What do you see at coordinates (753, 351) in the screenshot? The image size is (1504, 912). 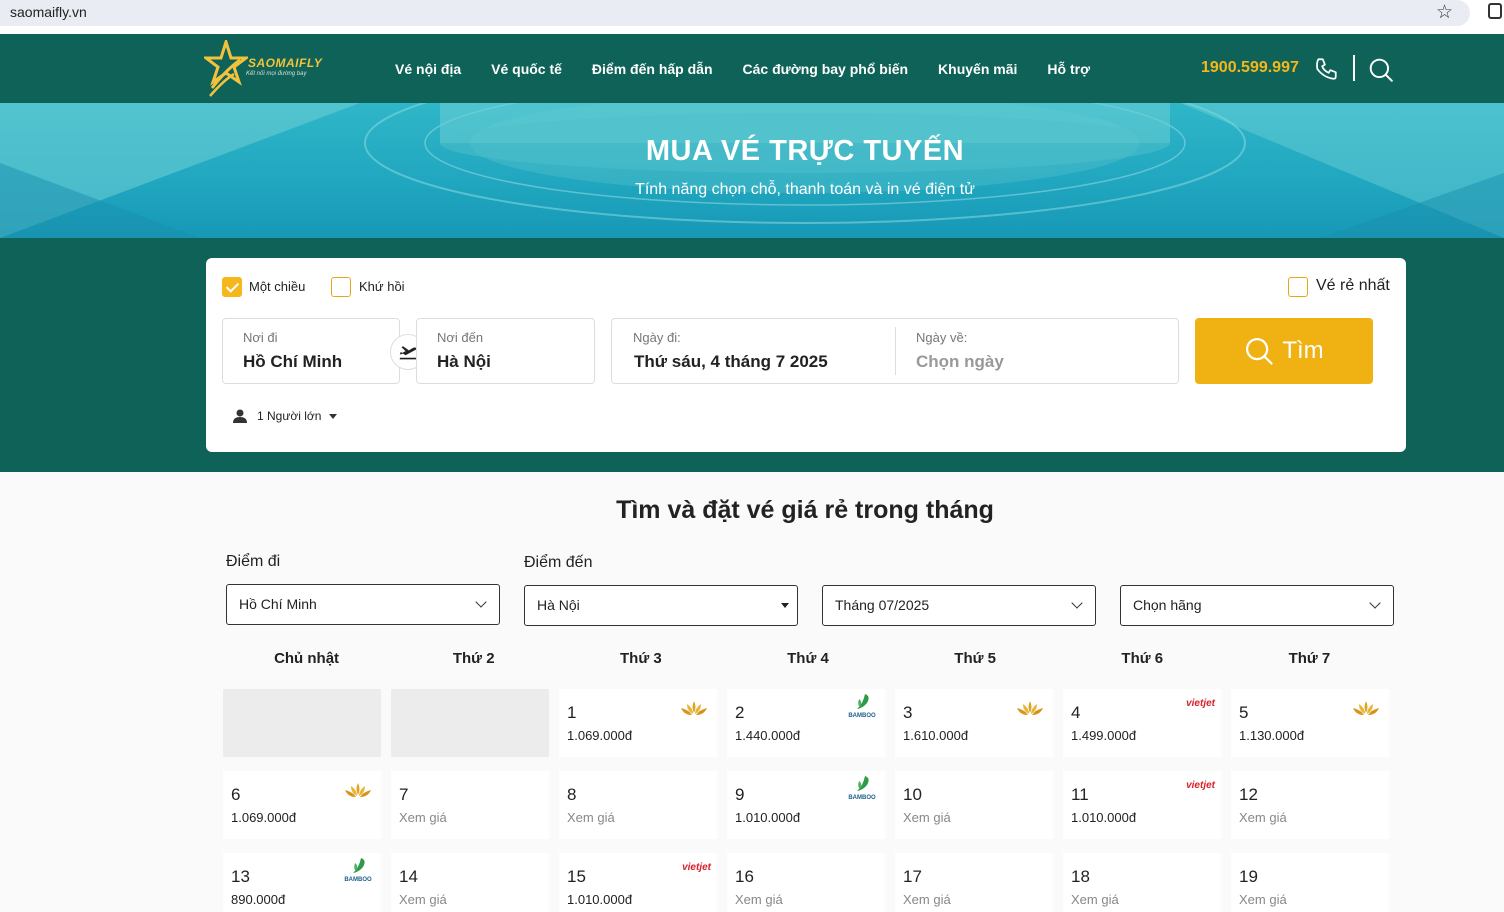 I see `depart-date-field: Ngày đi: Thứ sáu, 4 tháng 7 2025` at bounding box center [753, 351].